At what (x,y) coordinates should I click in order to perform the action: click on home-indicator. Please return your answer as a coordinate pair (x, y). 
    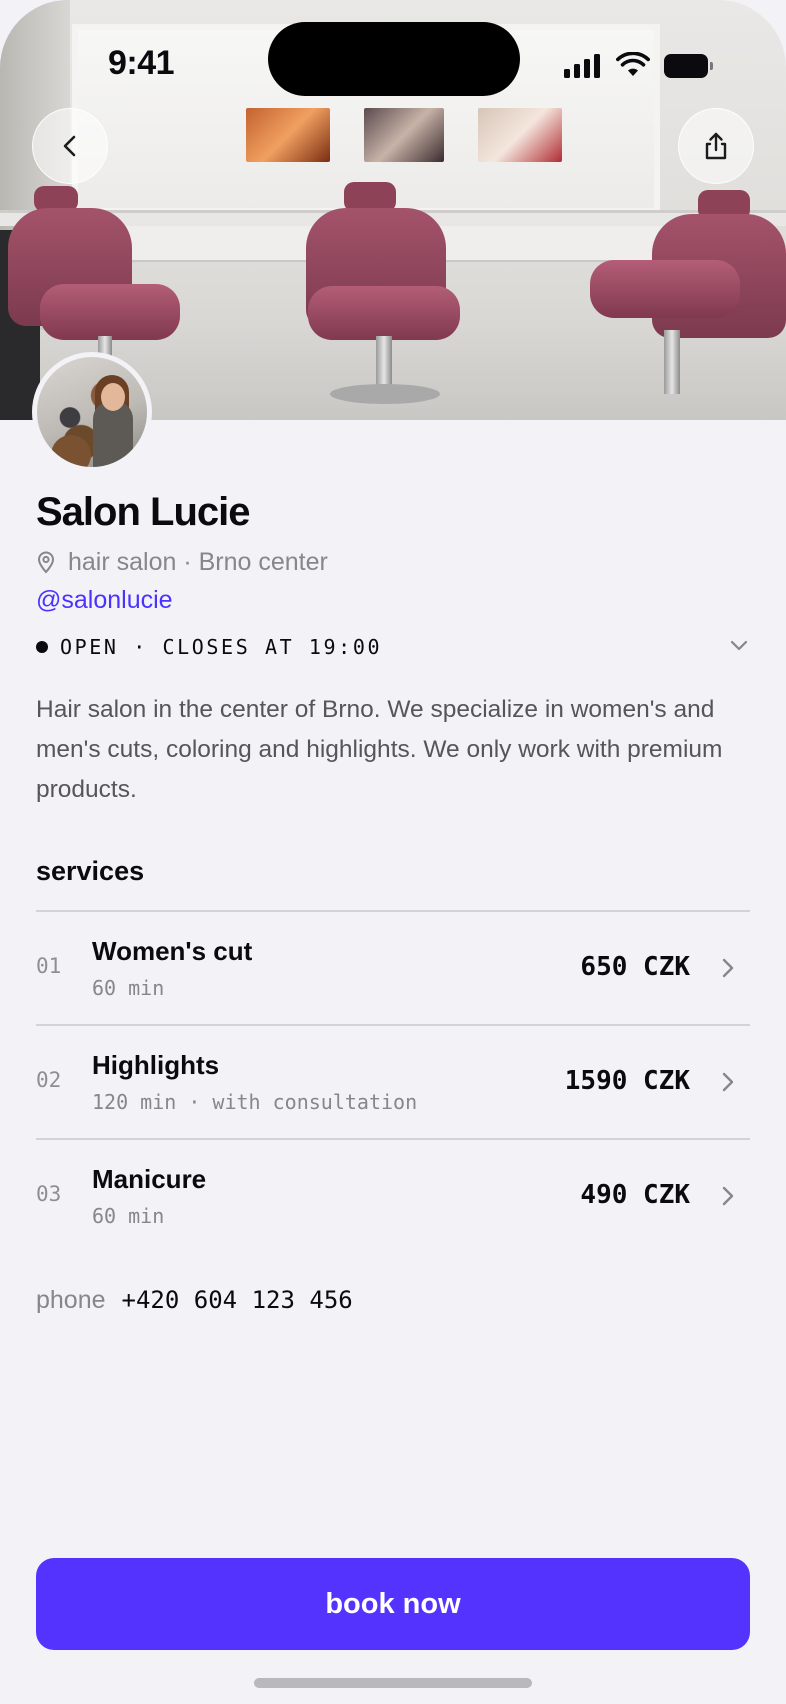
    Looking at the image, I should click on (393, 1683).